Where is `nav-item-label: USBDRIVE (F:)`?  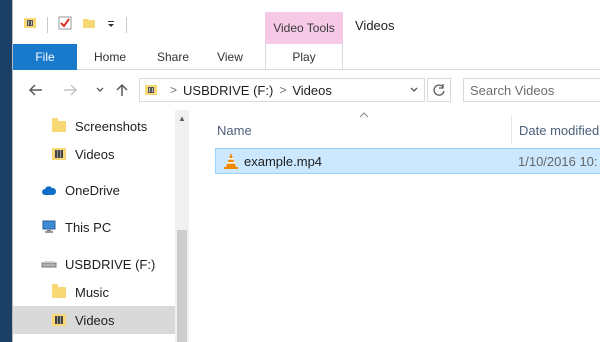
nav-item-label: USBDRIVE (F:) is located at coordinates (110, 264).